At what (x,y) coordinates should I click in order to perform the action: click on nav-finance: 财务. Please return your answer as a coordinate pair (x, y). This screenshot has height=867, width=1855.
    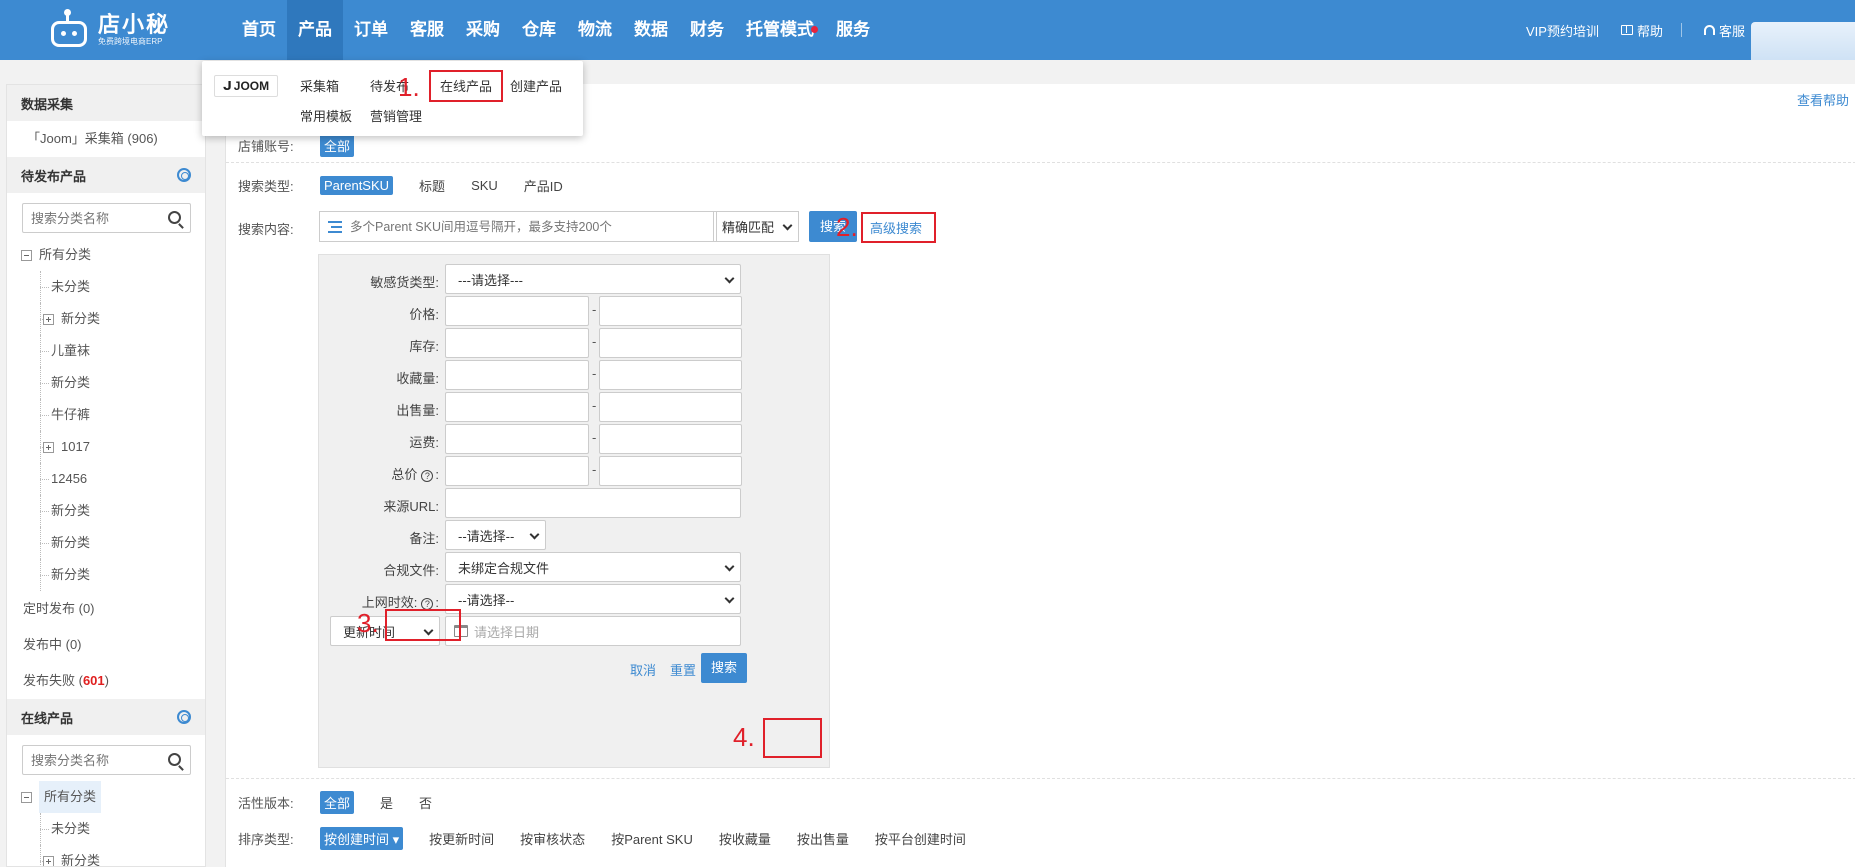
    Looking at the image, I should click on (707, 30).